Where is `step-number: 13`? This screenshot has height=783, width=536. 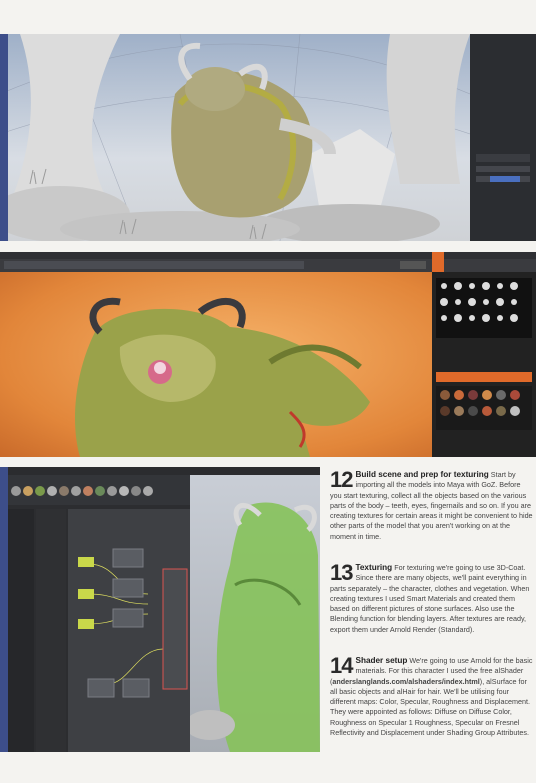
step-number: 13 is located at coordinates (342, 572).